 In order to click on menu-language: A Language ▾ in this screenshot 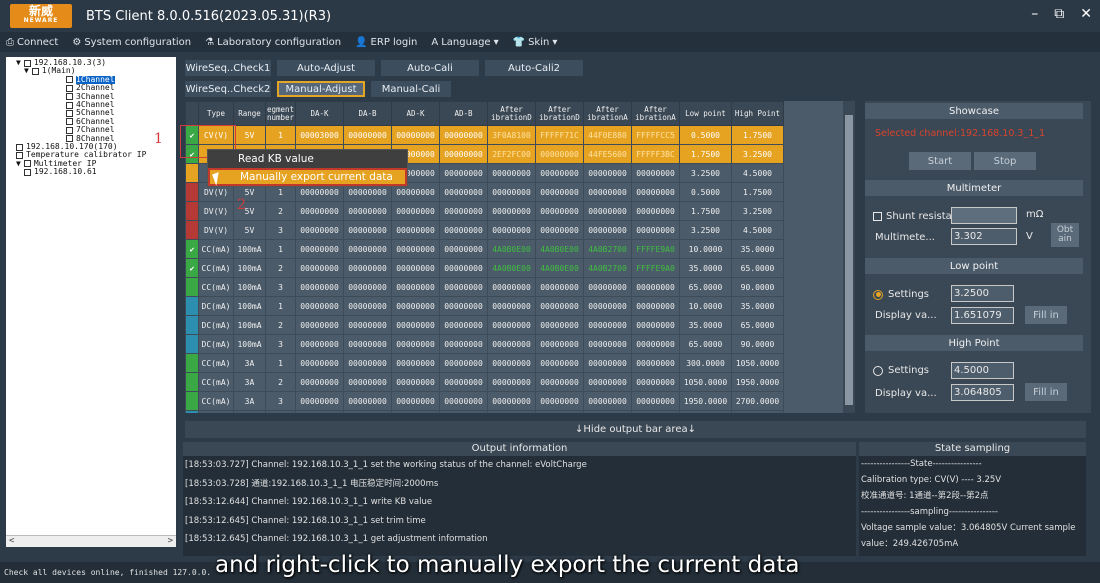, I will do `click(464, 42)`.